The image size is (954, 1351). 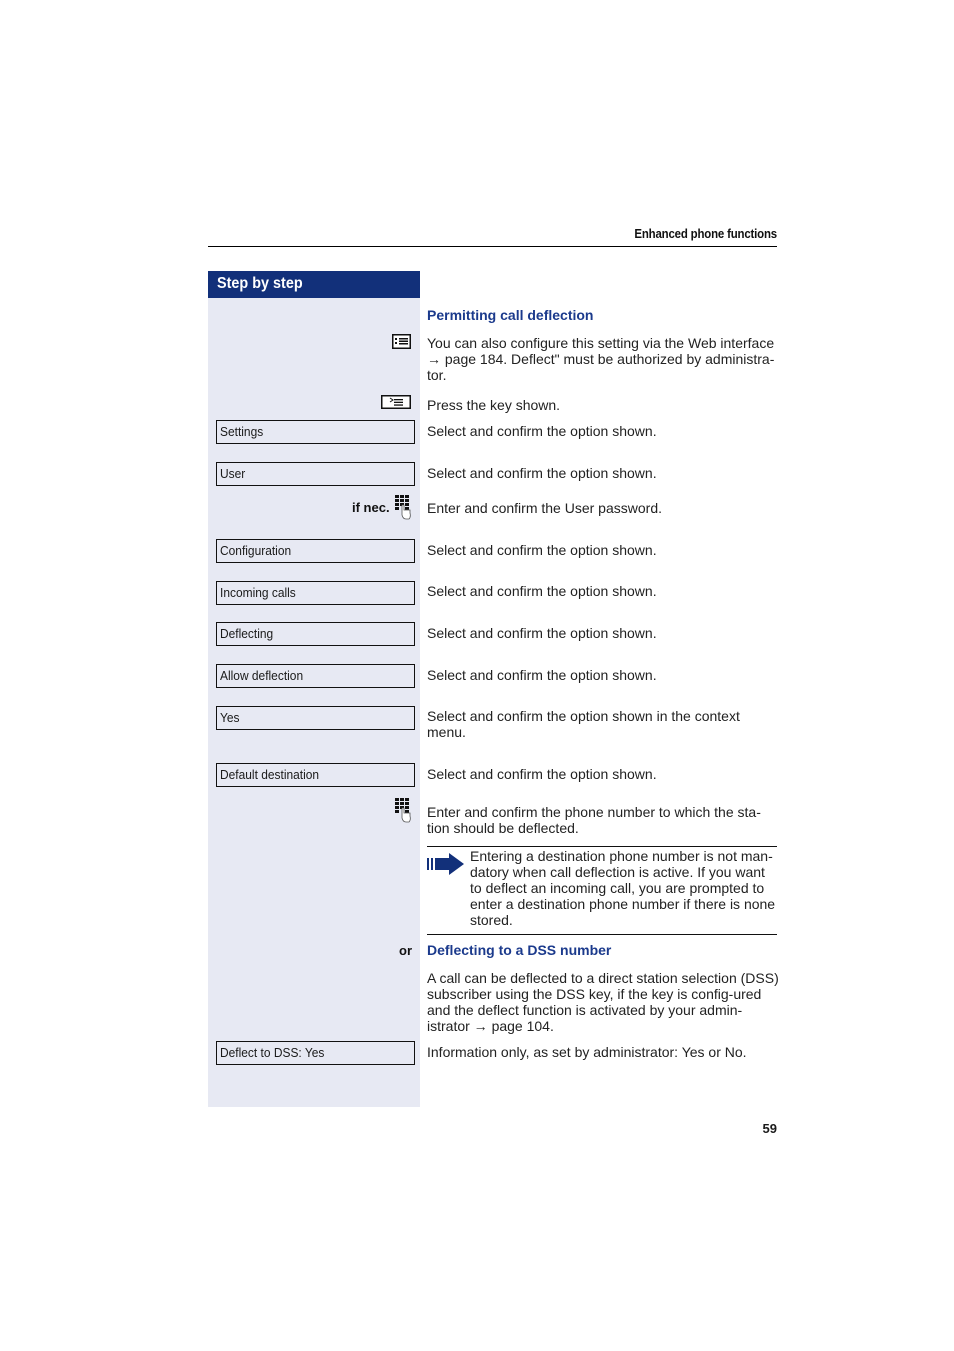 I want to click on menu-option-incoming-calls: Incoming calls, so click(x=315, y=593).